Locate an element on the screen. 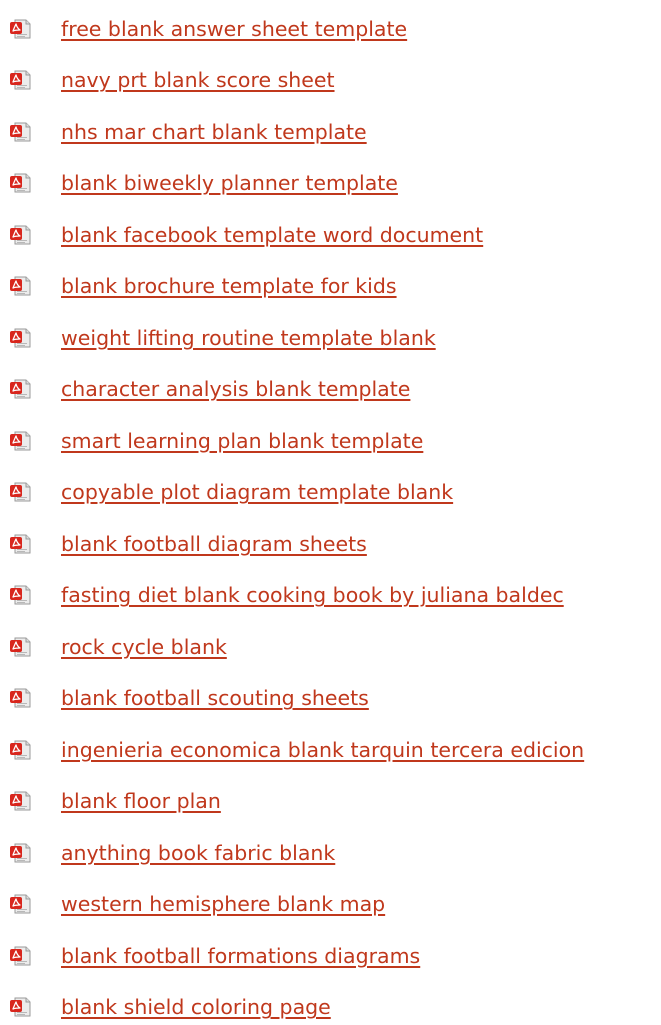 The height and width of the screenshot is (1025, 661). document-link: blank biweekly planner template is located at coordinates (229, 183).